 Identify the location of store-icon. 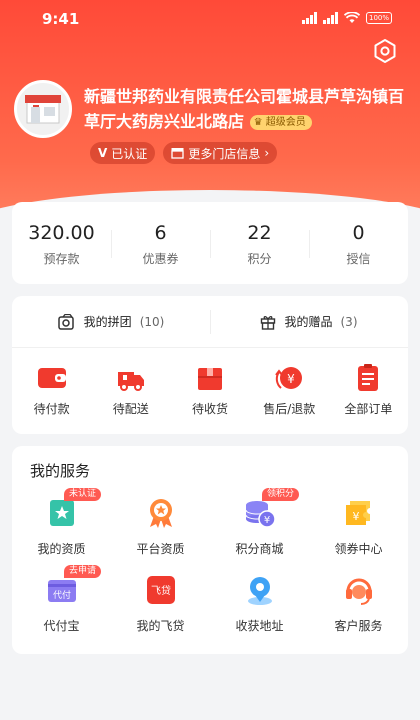
(177, 153).